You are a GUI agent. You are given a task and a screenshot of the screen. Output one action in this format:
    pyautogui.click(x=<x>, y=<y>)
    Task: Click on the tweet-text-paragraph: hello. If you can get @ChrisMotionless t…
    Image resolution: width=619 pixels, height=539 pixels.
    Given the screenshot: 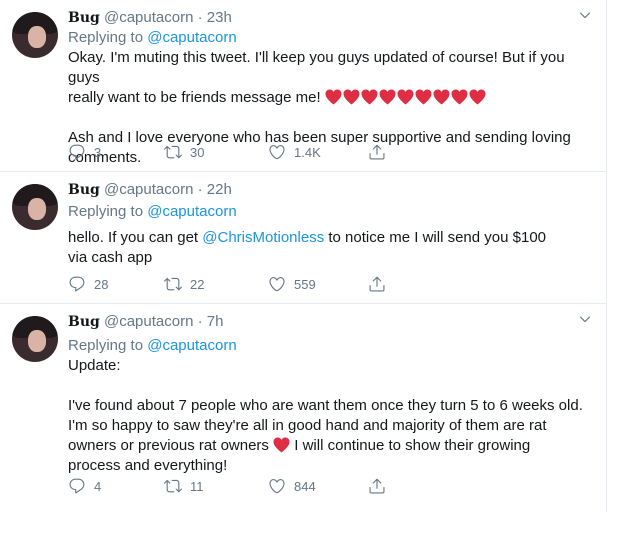 What is the action you would take?
    pyautogui.click(x=318, y=248)
    